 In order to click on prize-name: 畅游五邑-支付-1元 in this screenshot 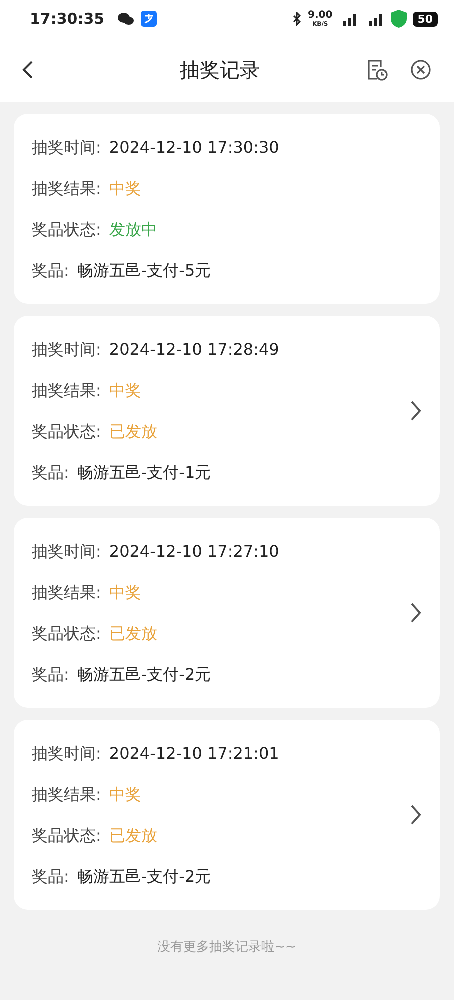, I will do `click(144, 472)`.